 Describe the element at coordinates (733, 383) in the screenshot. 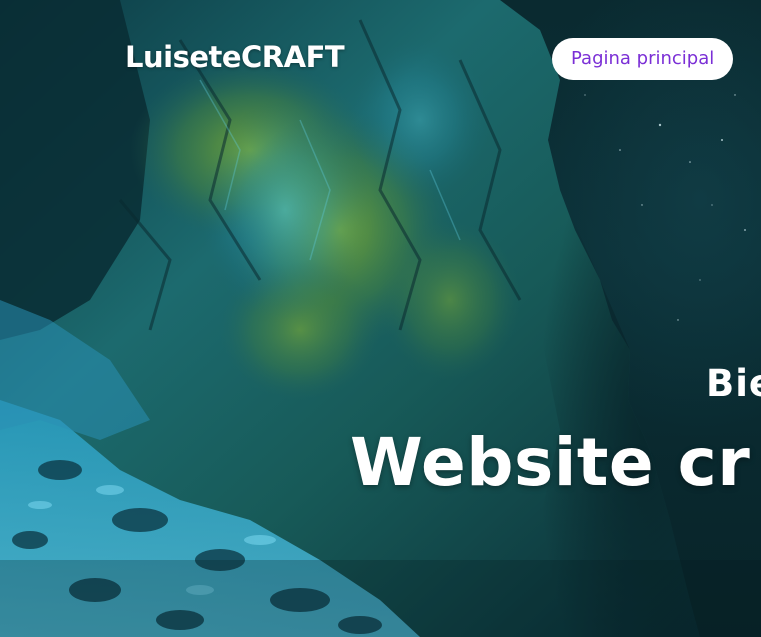

I see `hero-greeting: Bie` at that location.